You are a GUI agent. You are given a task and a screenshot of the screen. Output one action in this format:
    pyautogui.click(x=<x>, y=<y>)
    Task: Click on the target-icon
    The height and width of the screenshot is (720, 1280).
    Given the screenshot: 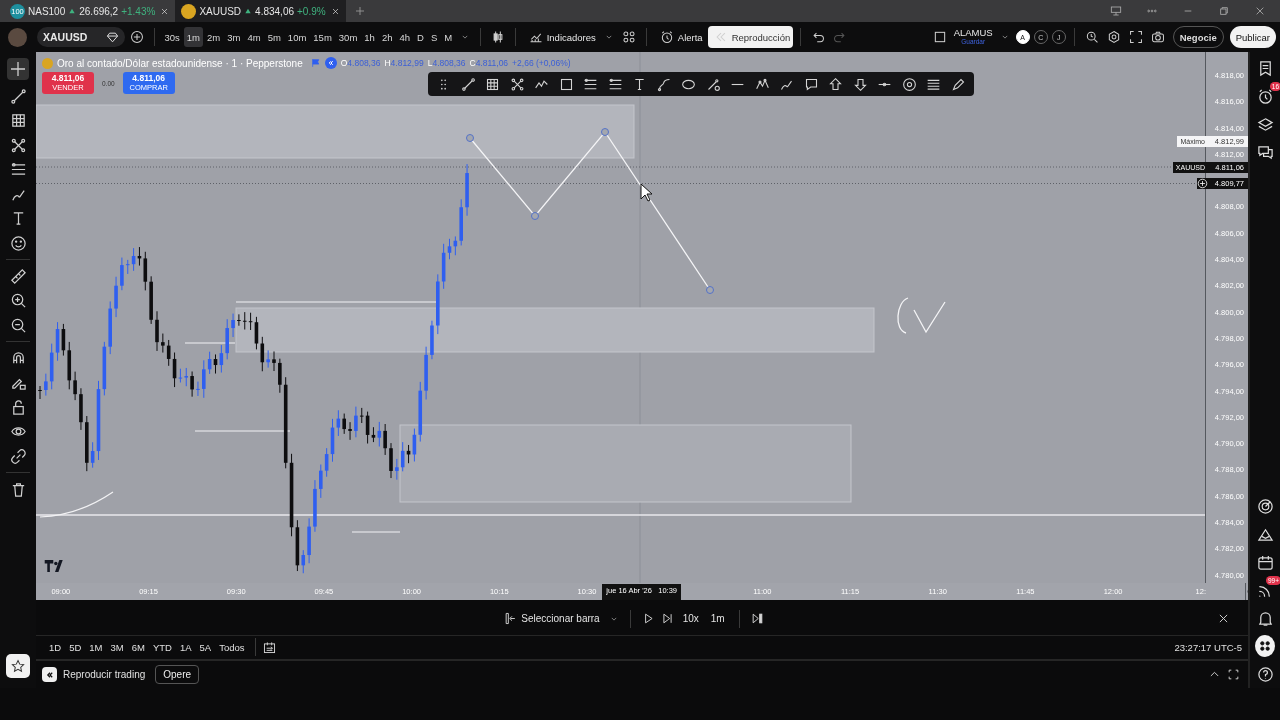 What is the action you would take?
    pyautogui.click(x=909, y=84)
    